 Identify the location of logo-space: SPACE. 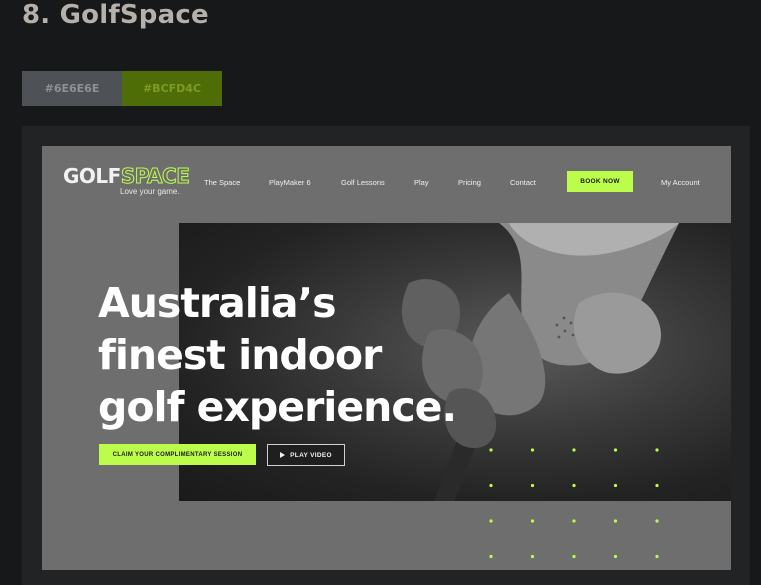
(155, 176).